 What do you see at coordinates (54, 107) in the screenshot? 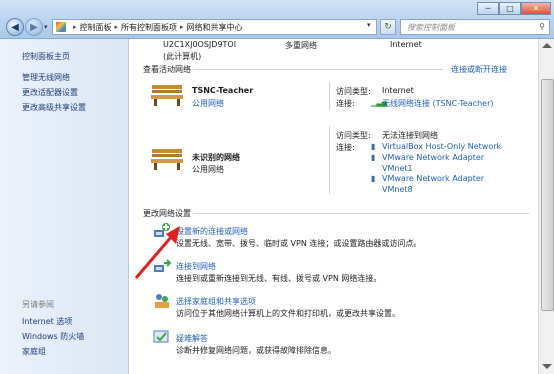
I see `sidebar-item-advanced-sharing: 更改高级共享设置` at bounding box center [54, 107].